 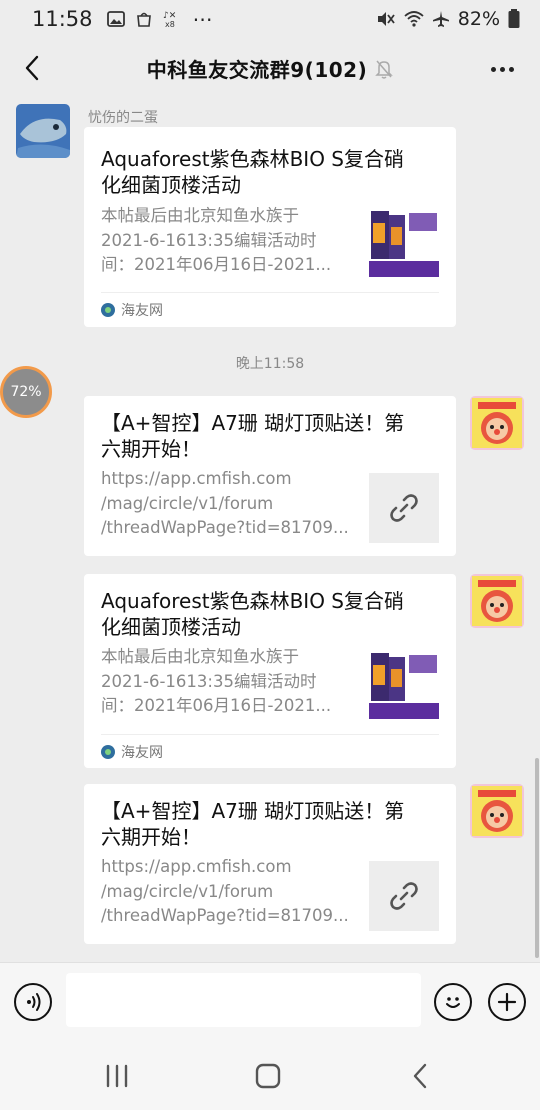 I want to click on plus-icon, so click(x=507, y=1002).